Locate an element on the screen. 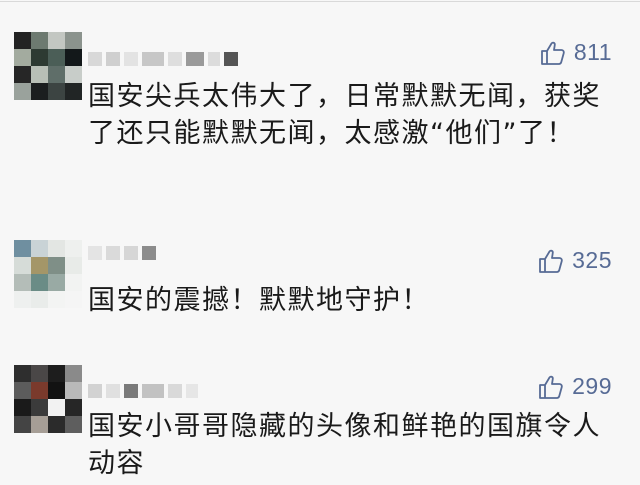 The width and height of the screenshot is (640, 485). comment-divider is located at coordinates (320, 1).